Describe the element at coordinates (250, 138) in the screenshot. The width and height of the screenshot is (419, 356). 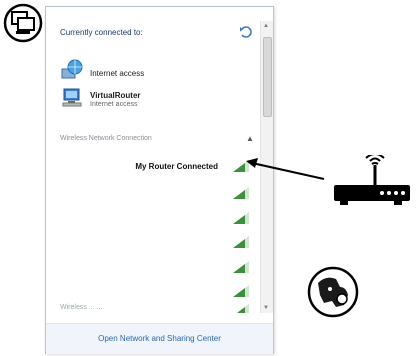
I see `collapse-caret-icon: ▲` at that location.